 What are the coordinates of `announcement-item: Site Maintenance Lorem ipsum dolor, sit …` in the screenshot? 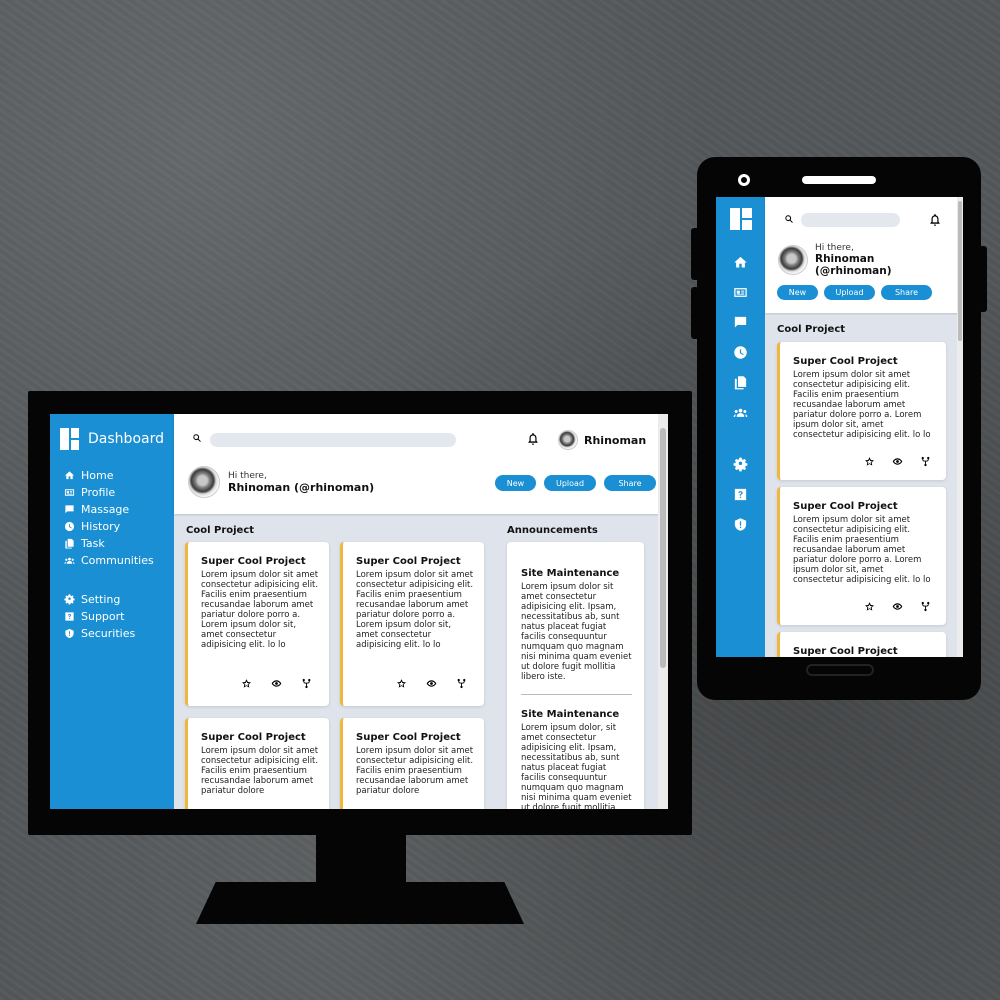 It's located at (576, 759).